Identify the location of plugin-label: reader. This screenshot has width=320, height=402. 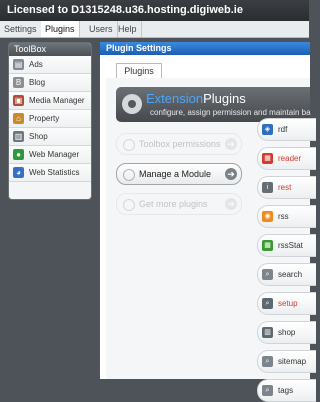
(290, 158).